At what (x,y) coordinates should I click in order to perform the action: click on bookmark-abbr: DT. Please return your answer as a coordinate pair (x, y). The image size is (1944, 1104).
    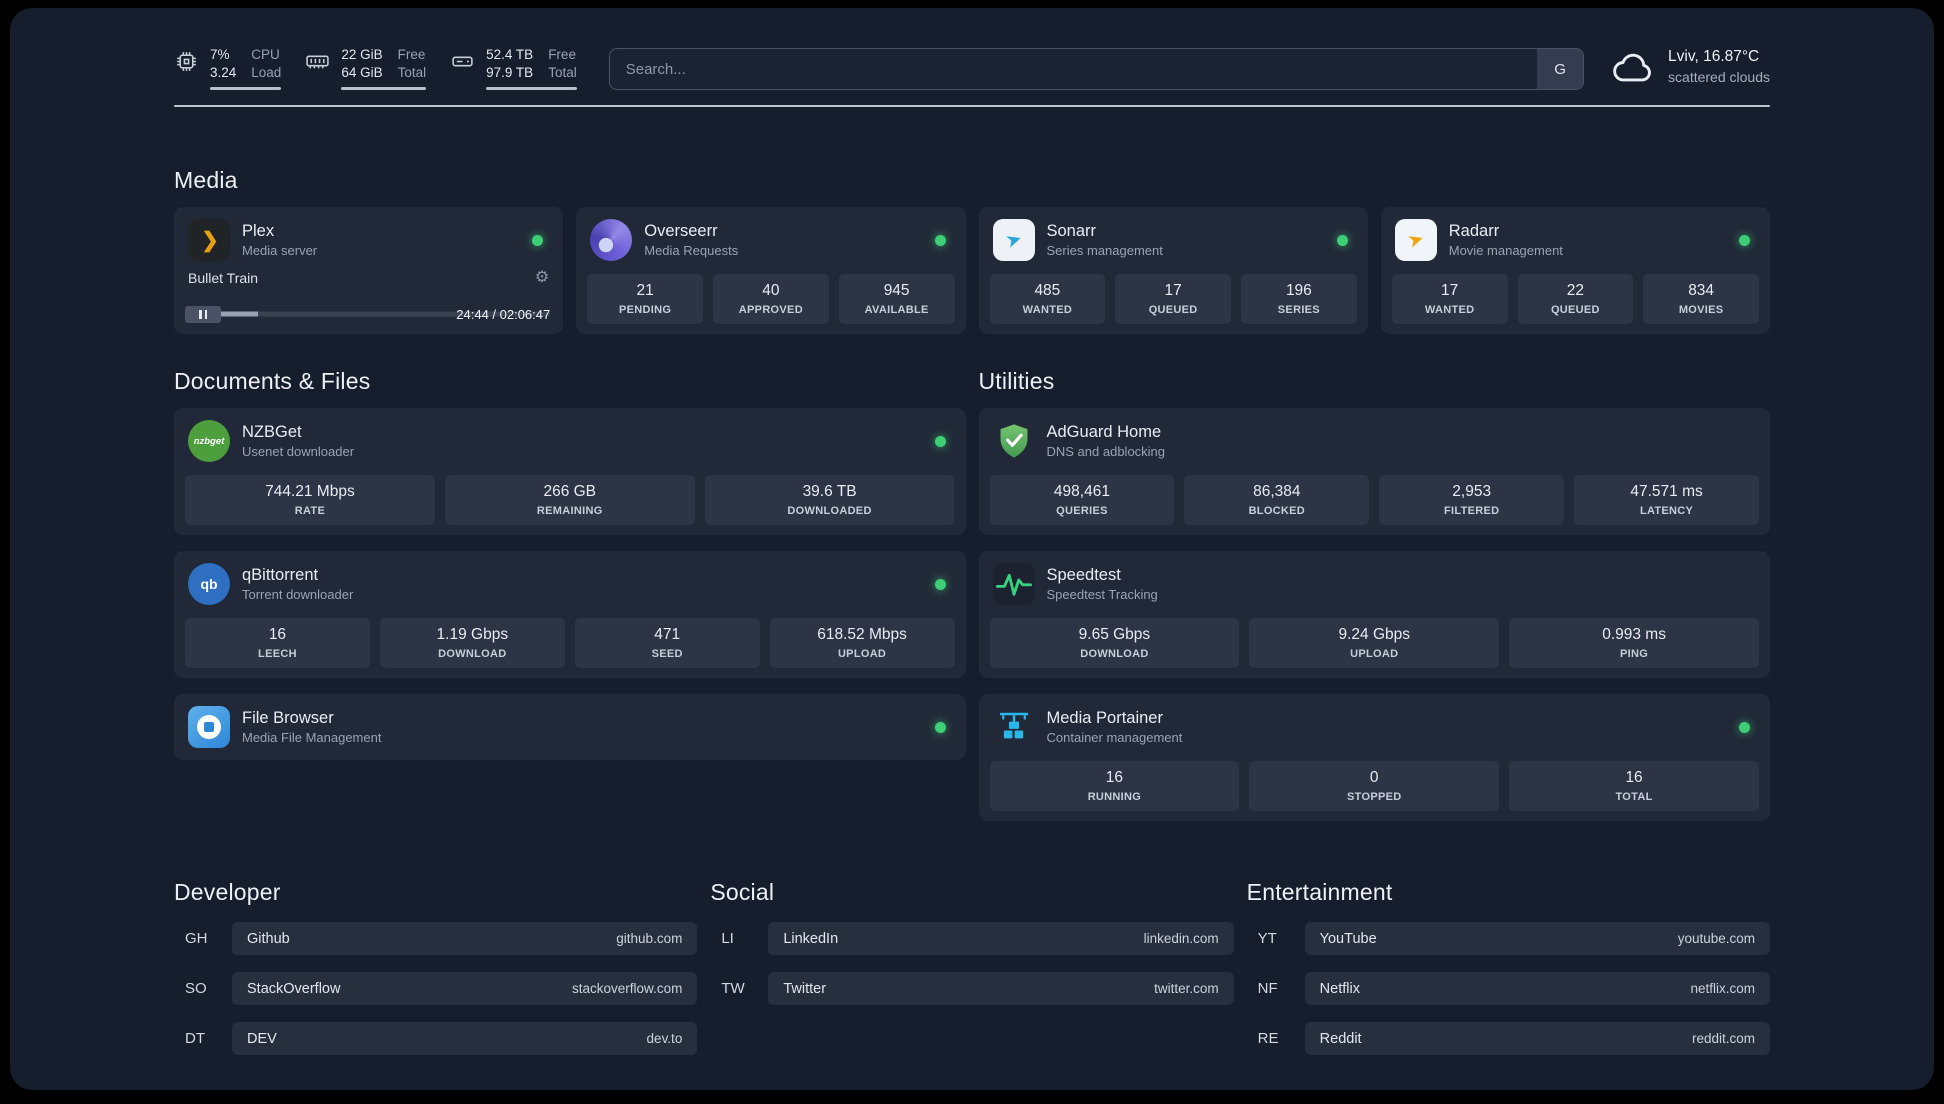
    Looking at the image, I should click on (195, 1038).